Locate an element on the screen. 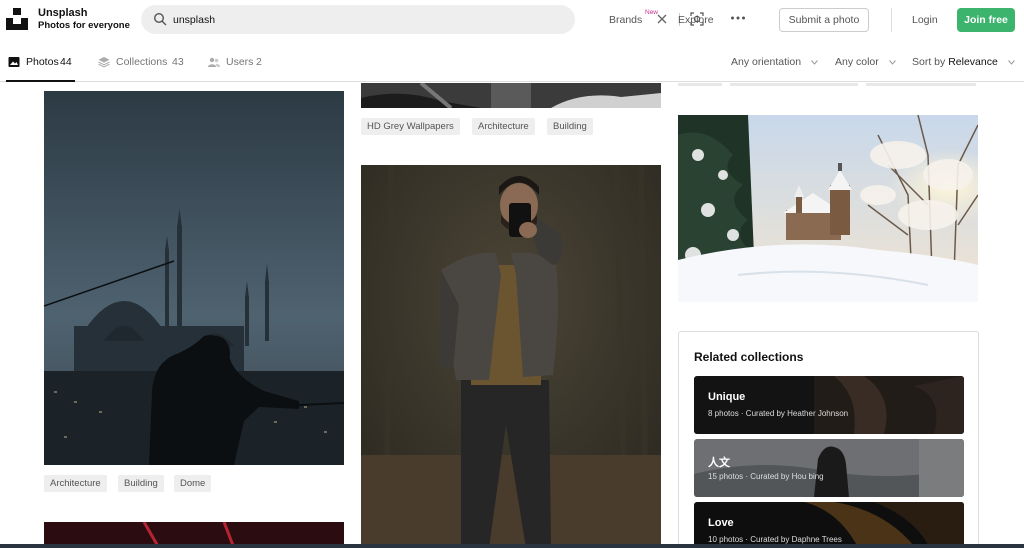 The height and width of the screenshot is (548, 1024). nav-brands-link: Brands is located at coordinates (625, 20).